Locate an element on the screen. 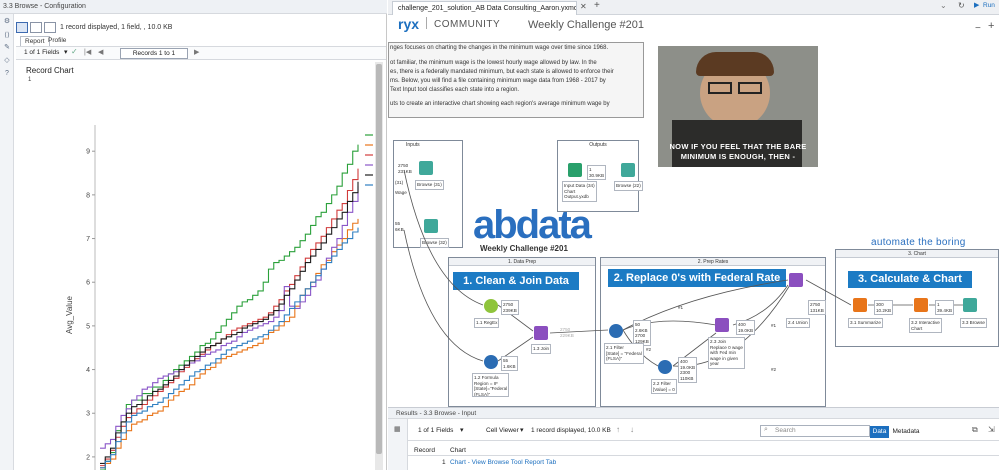  view-horizontal-button is located at coordinates (36, 27).